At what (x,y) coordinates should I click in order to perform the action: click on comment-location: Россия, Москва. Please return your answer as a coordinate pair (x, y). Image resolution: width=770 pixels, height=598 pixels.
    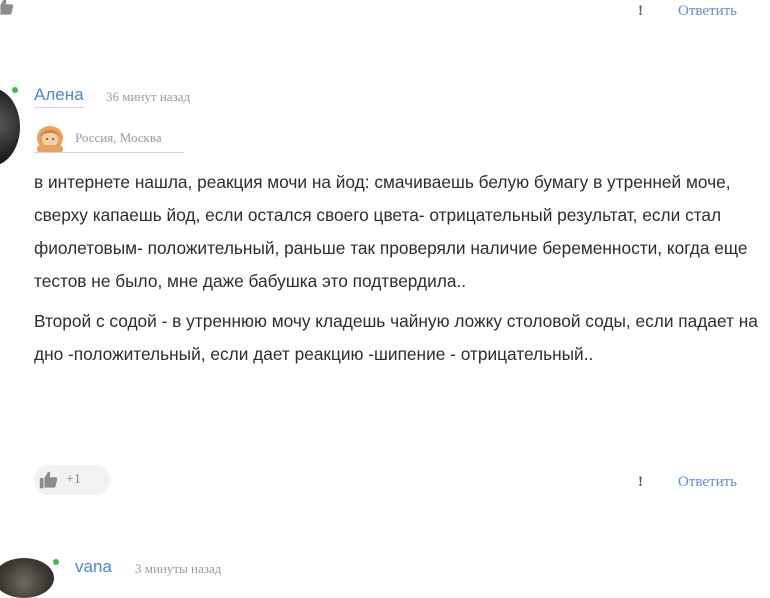
    Looking at the image, I should click on (118, 137).